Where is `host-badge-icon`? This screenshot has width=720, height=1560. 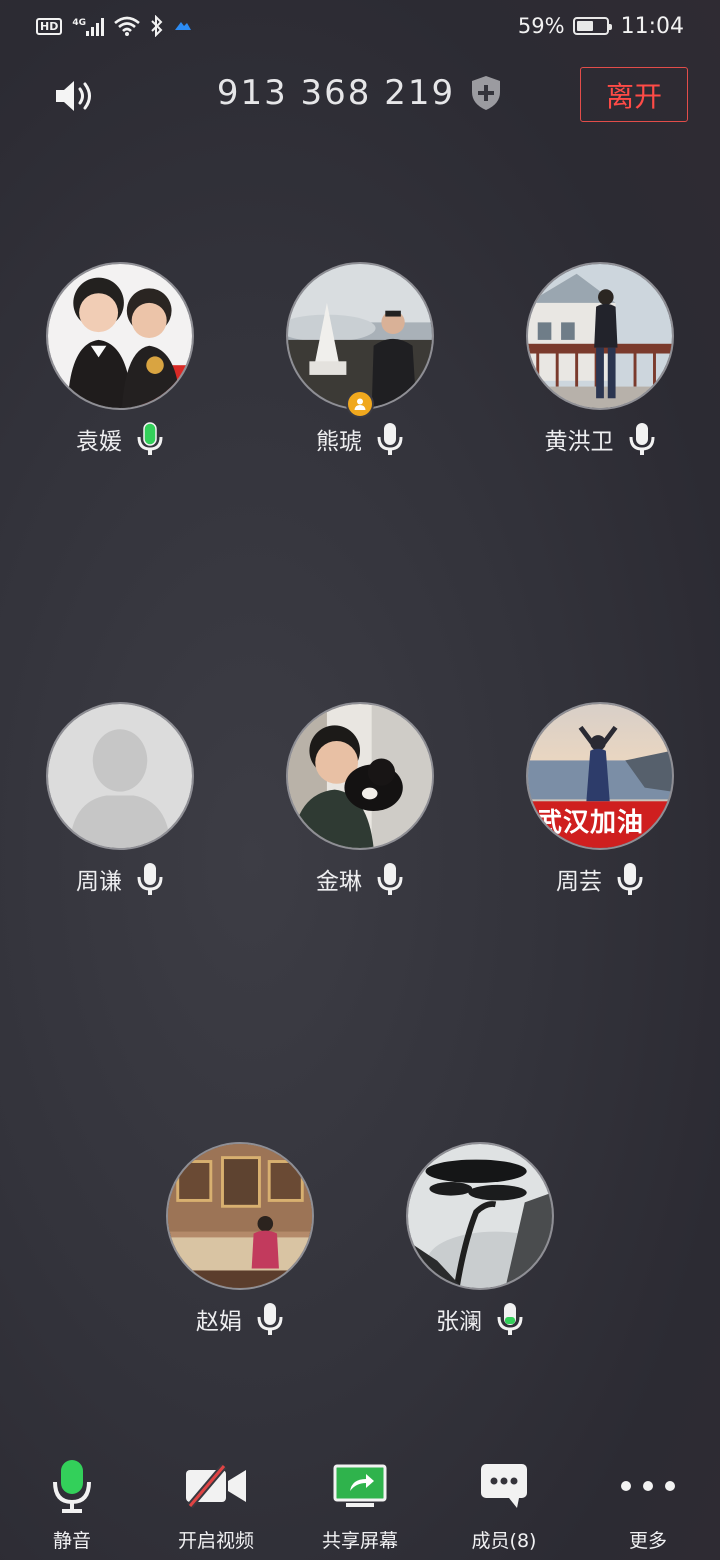
host-badge-icon is located at coordinates (360, 404).